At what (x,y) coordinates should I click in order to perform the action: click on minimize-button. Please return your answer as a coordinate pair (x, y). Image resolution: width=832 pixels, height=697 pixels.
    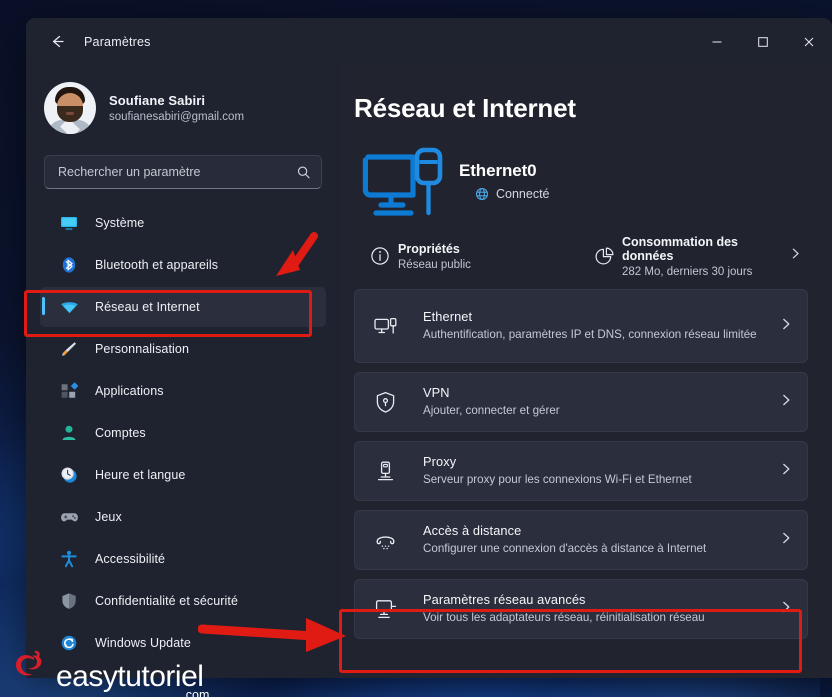
    Looking at the image, I should click on (717, 41).